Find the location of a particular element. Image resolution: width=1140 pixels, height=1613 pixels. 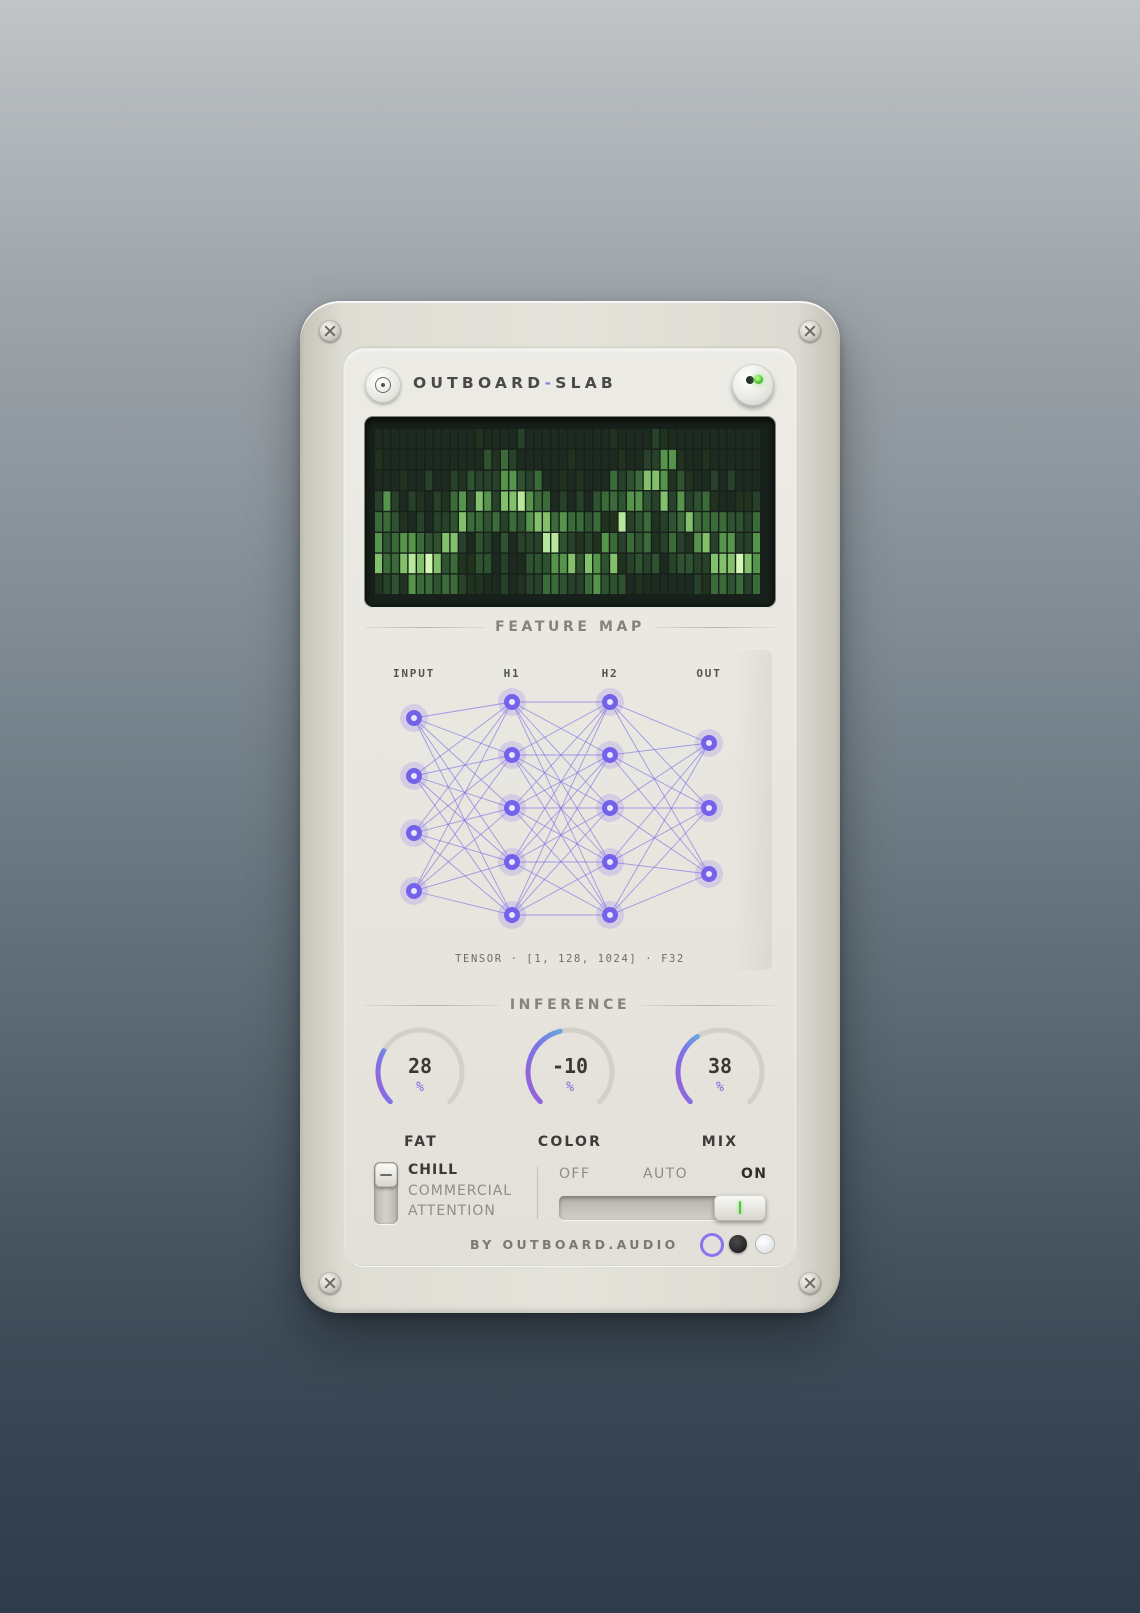

mode-option-commercial: COMMERCIAL is located at coordinates (460, 1191).